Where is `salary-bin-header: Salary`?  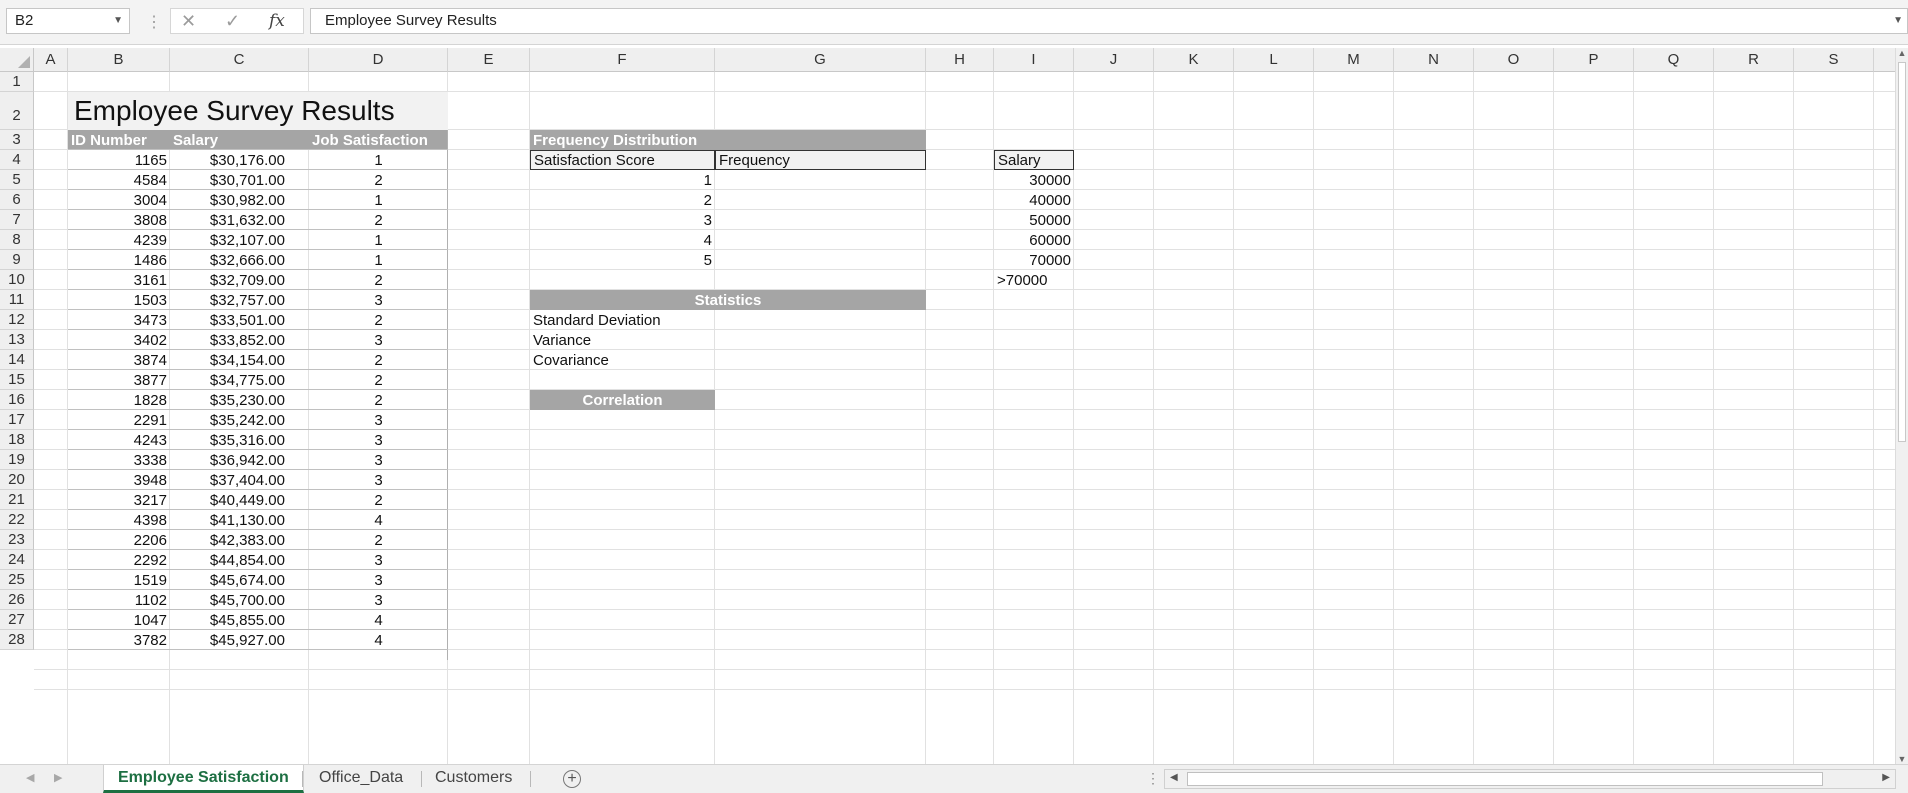 salary-bin-header: Salary is located at coordinates (1034, 160).